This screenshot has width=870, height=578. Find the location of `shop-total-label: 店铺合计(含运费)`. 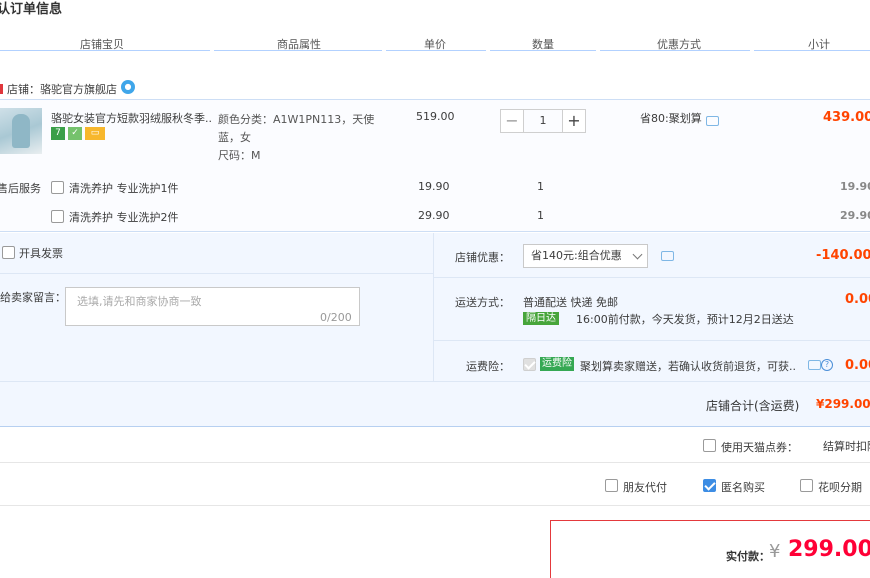

shop-total-label: 店铺合计(含运费) is located at coordinates (753, 406).